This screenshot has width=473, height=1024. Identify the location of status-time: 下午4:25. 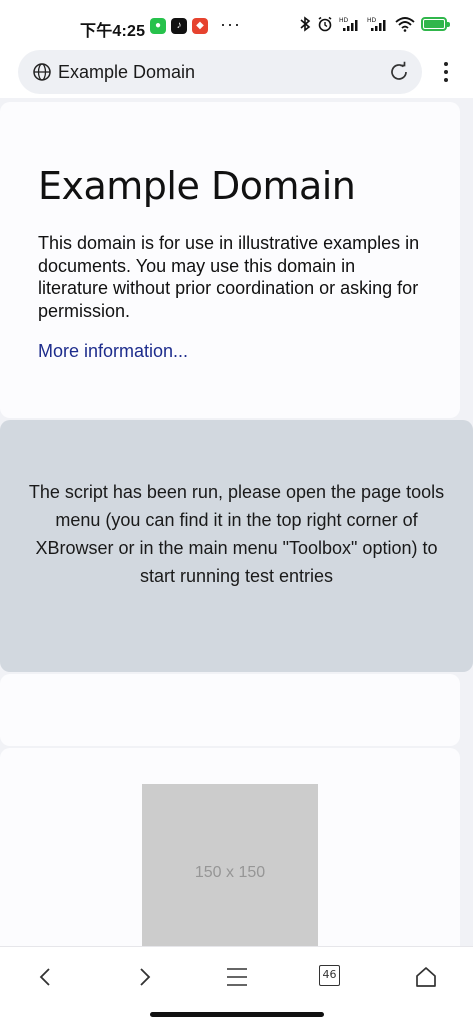
(113, 31).